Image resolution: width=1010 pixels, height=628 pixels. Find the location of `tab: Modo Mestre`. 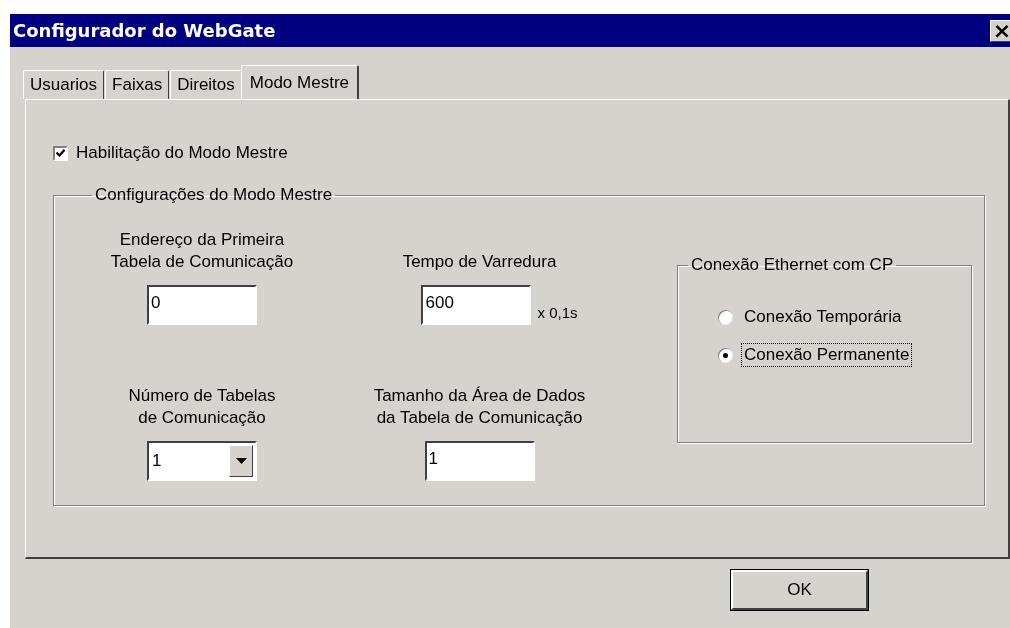

tab: Modo Mestre is located at coordinates (299, 82).